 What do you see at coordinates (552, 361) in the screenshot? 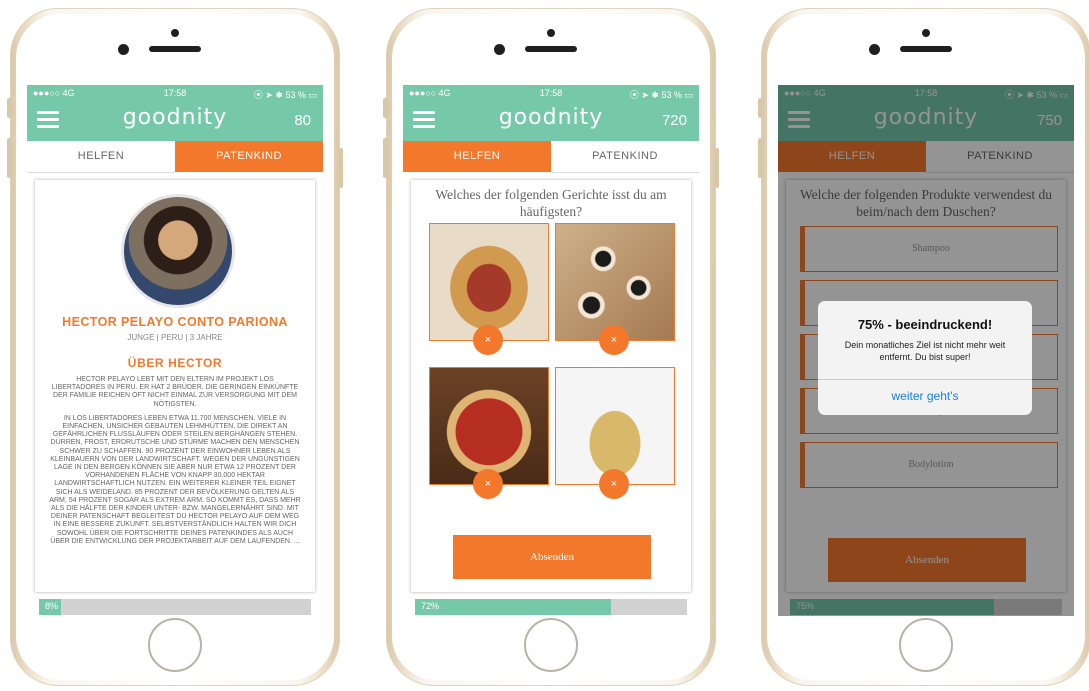
I see `answer-grid: × × × ×` at bounding box center [552, 361].